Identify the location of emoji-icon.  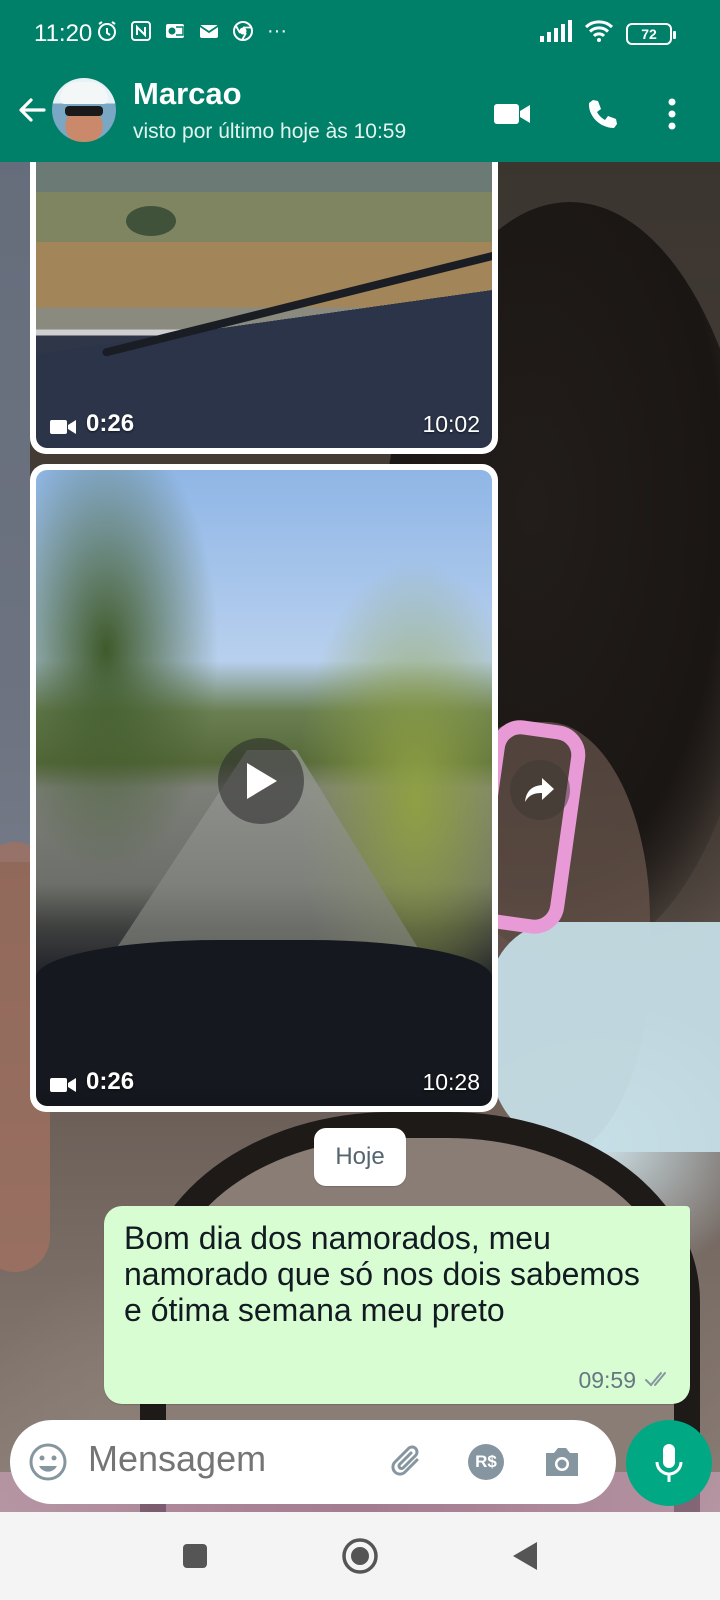
(48, 1462).